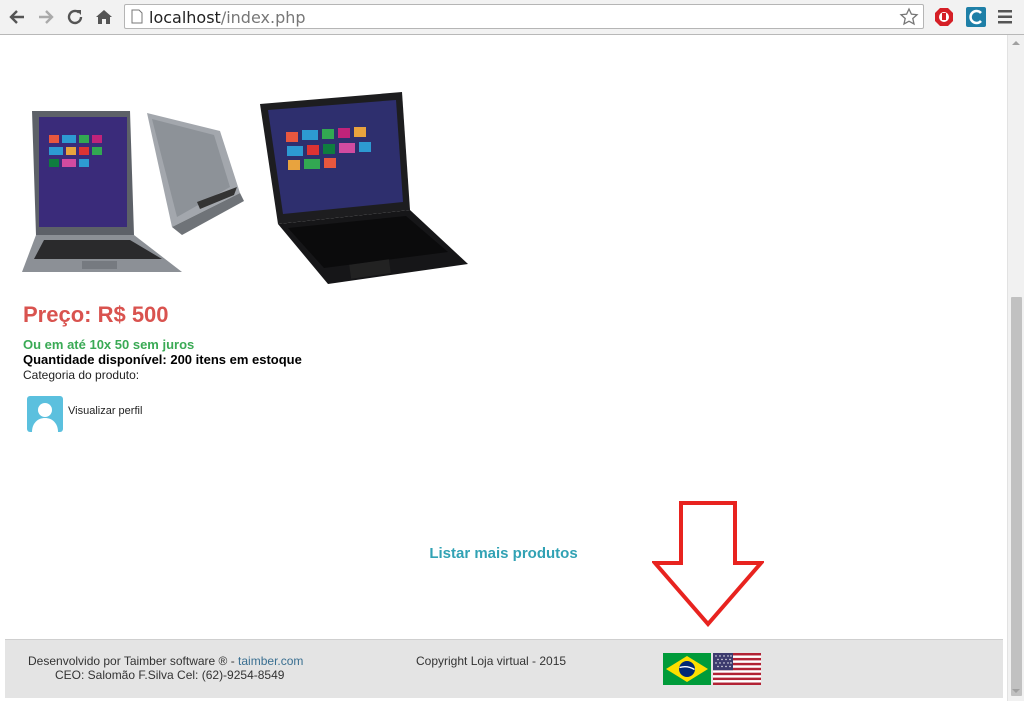  I want to click on back-icon, so click(17, 17).